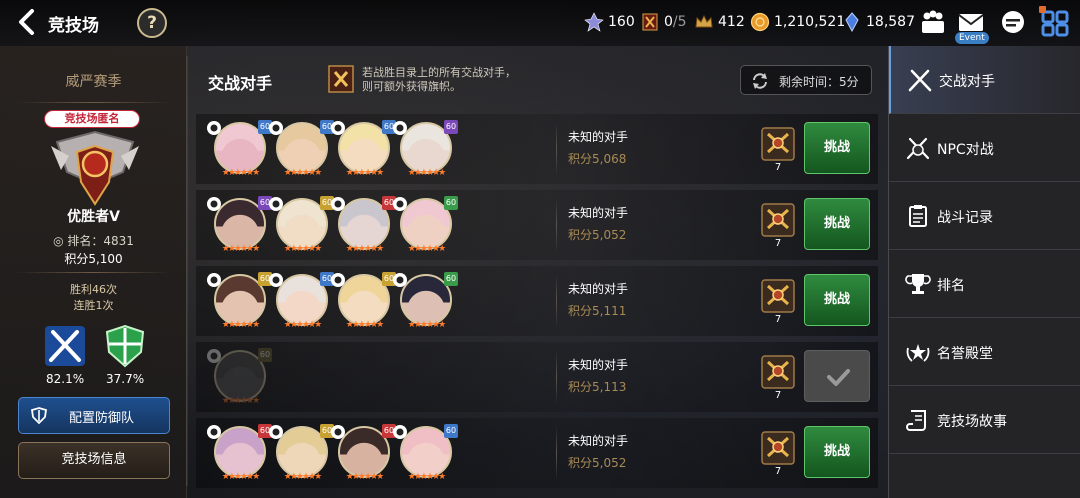 The image size is (1080, 498). Describe the element at coordinates (92, 119) in the screenshot. I see `arena-anonymous-badge: 竞技场匿名` at that location.